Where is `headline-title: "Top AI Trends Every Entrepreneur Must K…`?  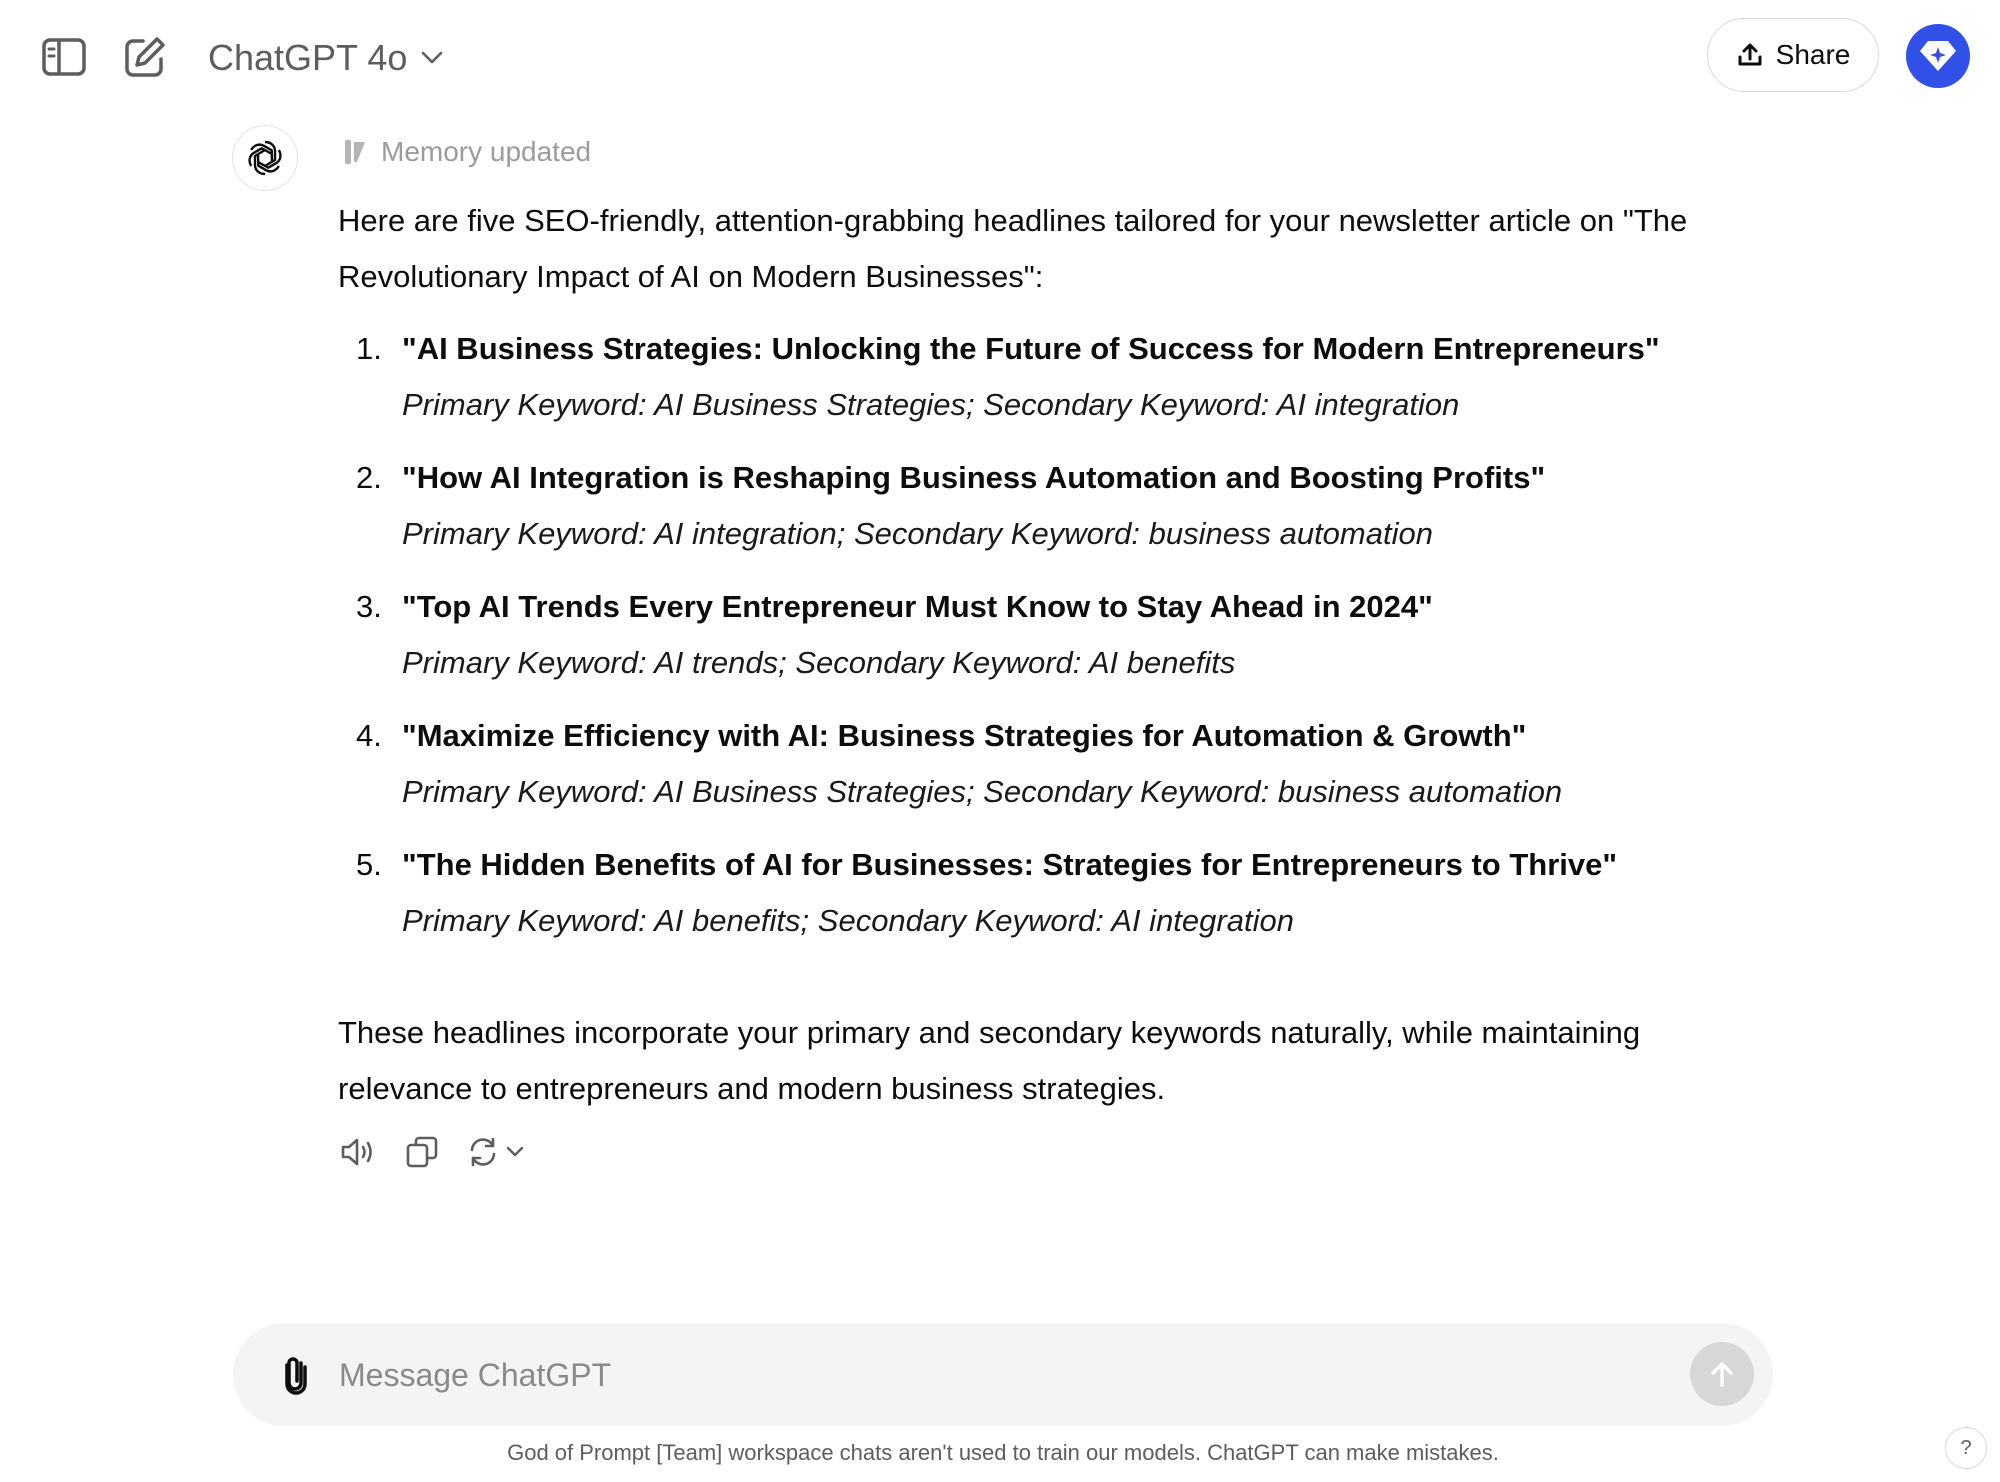
headline-title: "Top AI Trends Every Entrepreneur Must K… is located at coordinates (917, 606).